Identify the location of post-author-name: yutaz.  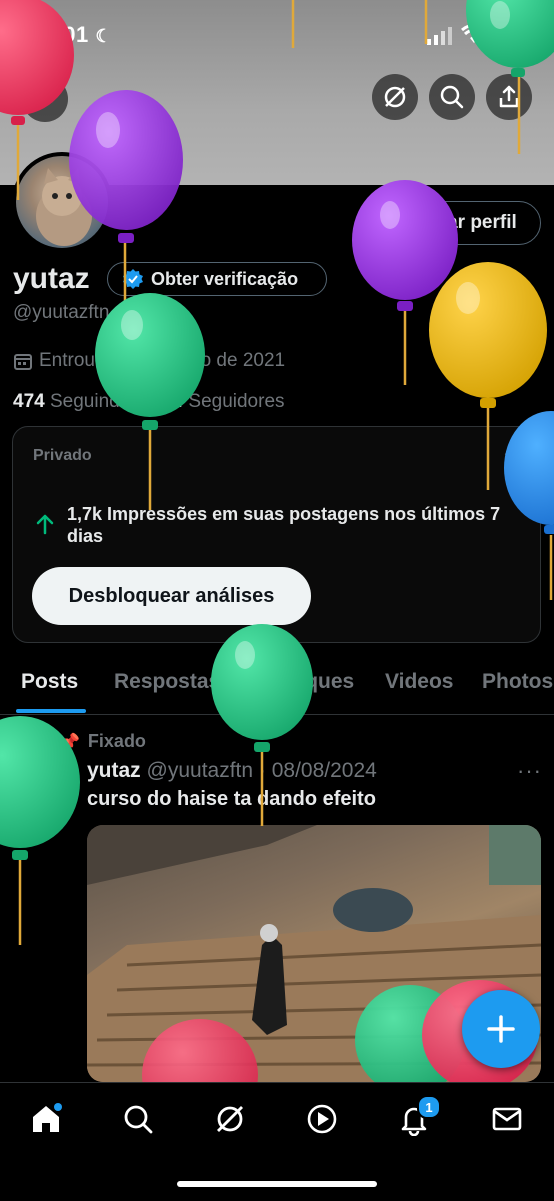
(114, 770).